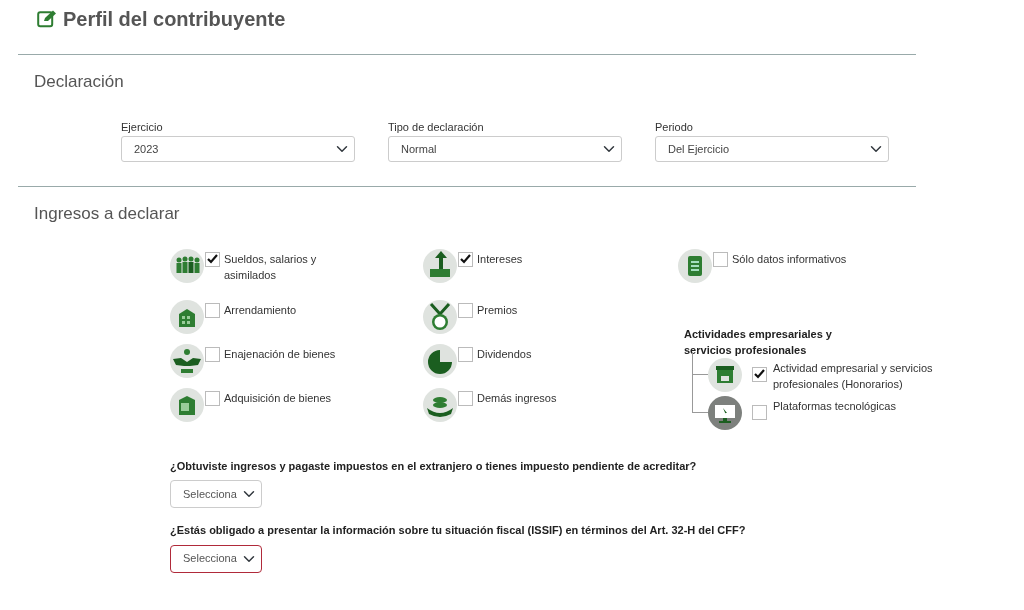 Image resolution: width=1024 pixels, height=610 pixels. What do you see at coordinates (695, 265) in the screenshot?
I see `document-icon` at bounding box center [695, 265].